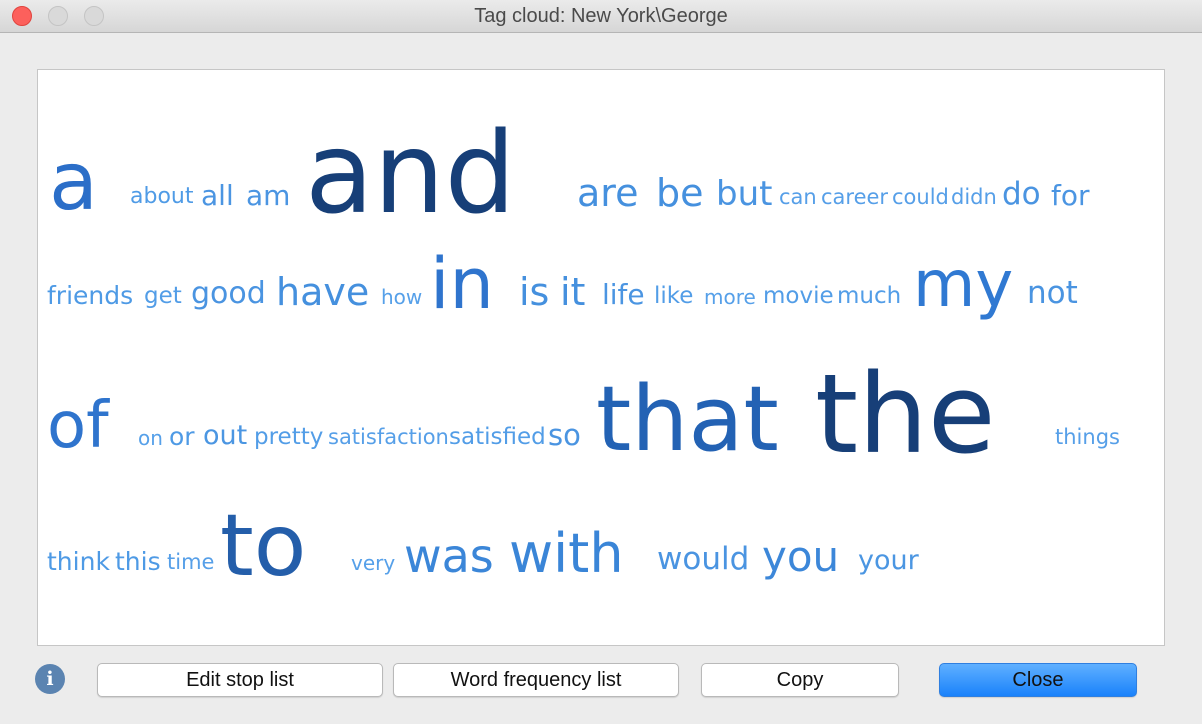  I want to click on tag-word: with, so click(566, 553).